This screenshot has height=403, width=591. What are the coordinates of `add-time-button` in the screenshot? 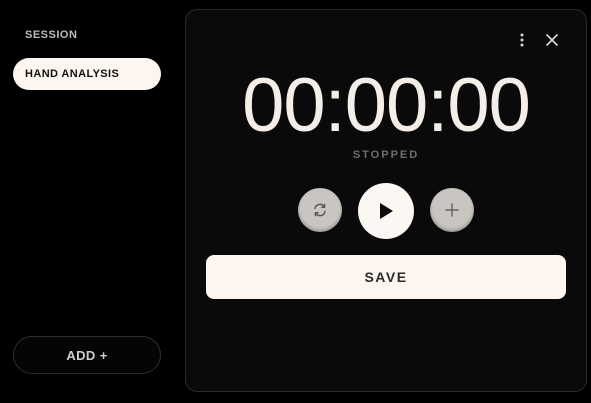 It's located at (452, 210).